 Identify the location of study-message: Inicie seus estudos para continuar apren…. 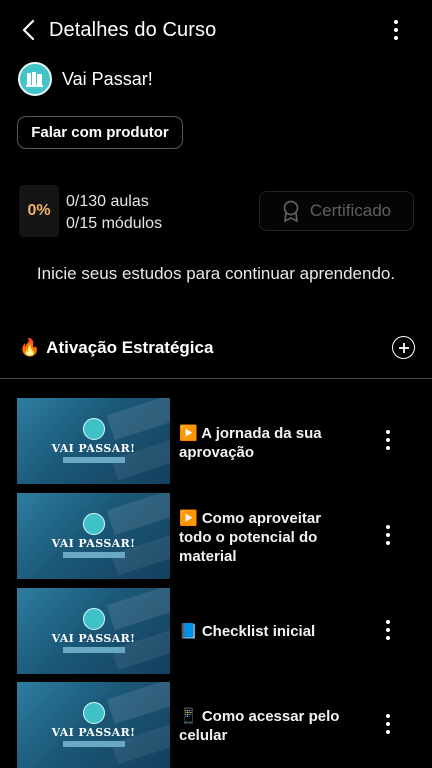
(216, 273).